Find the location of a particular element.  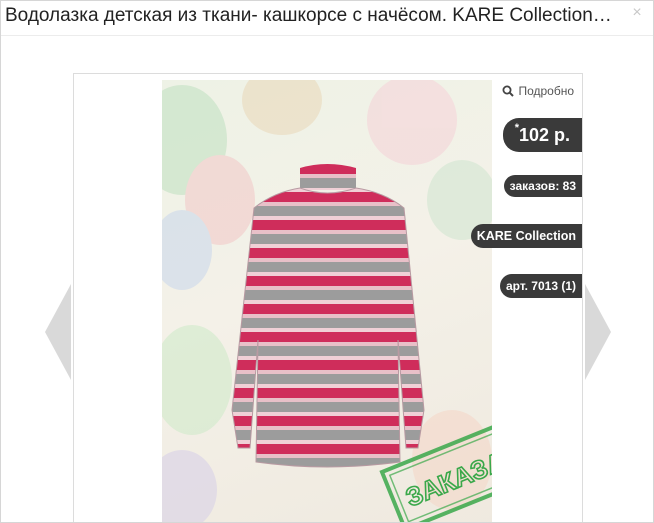

prev-arrow-icon is located at coordinates (58, 332).